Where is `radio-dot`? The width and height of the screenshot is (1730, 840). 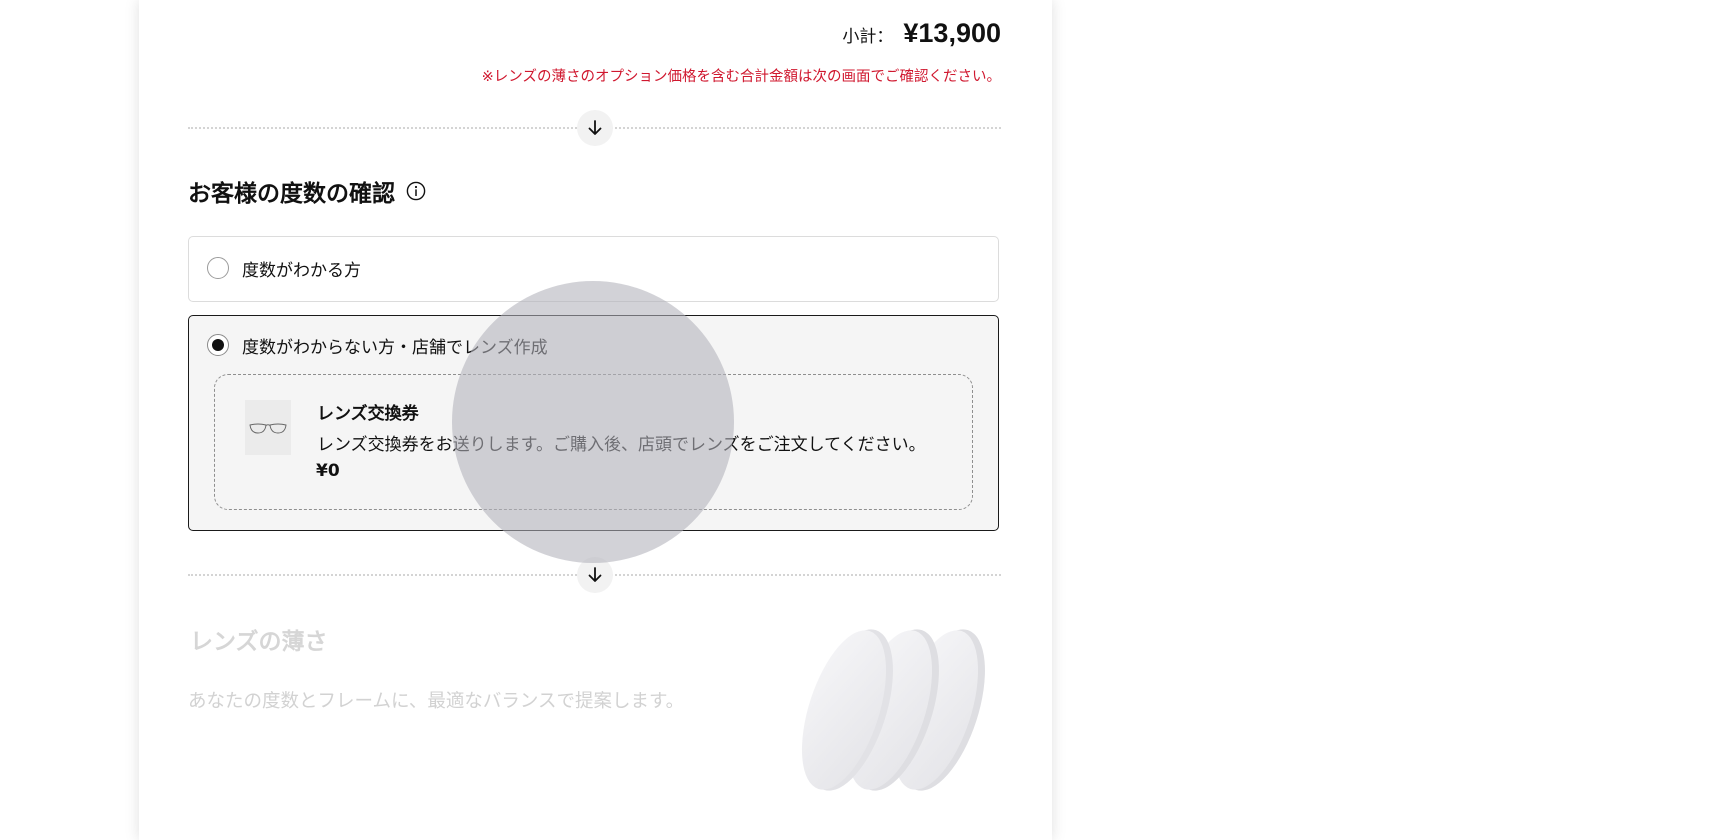
radio-dot is located at coordinates (218, 345).